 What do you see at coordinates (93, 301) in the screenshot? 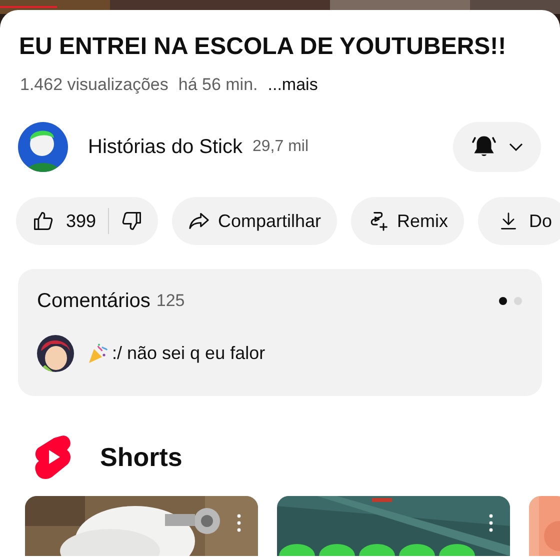
I see `comments-title: Comentários` at bounding box center [93, 301].